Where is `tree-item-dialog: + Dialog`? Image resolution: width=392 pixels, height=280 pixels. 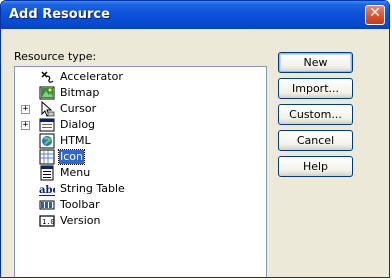 tree-item-dialog: + Dialog is located at coordinates (135, 125).